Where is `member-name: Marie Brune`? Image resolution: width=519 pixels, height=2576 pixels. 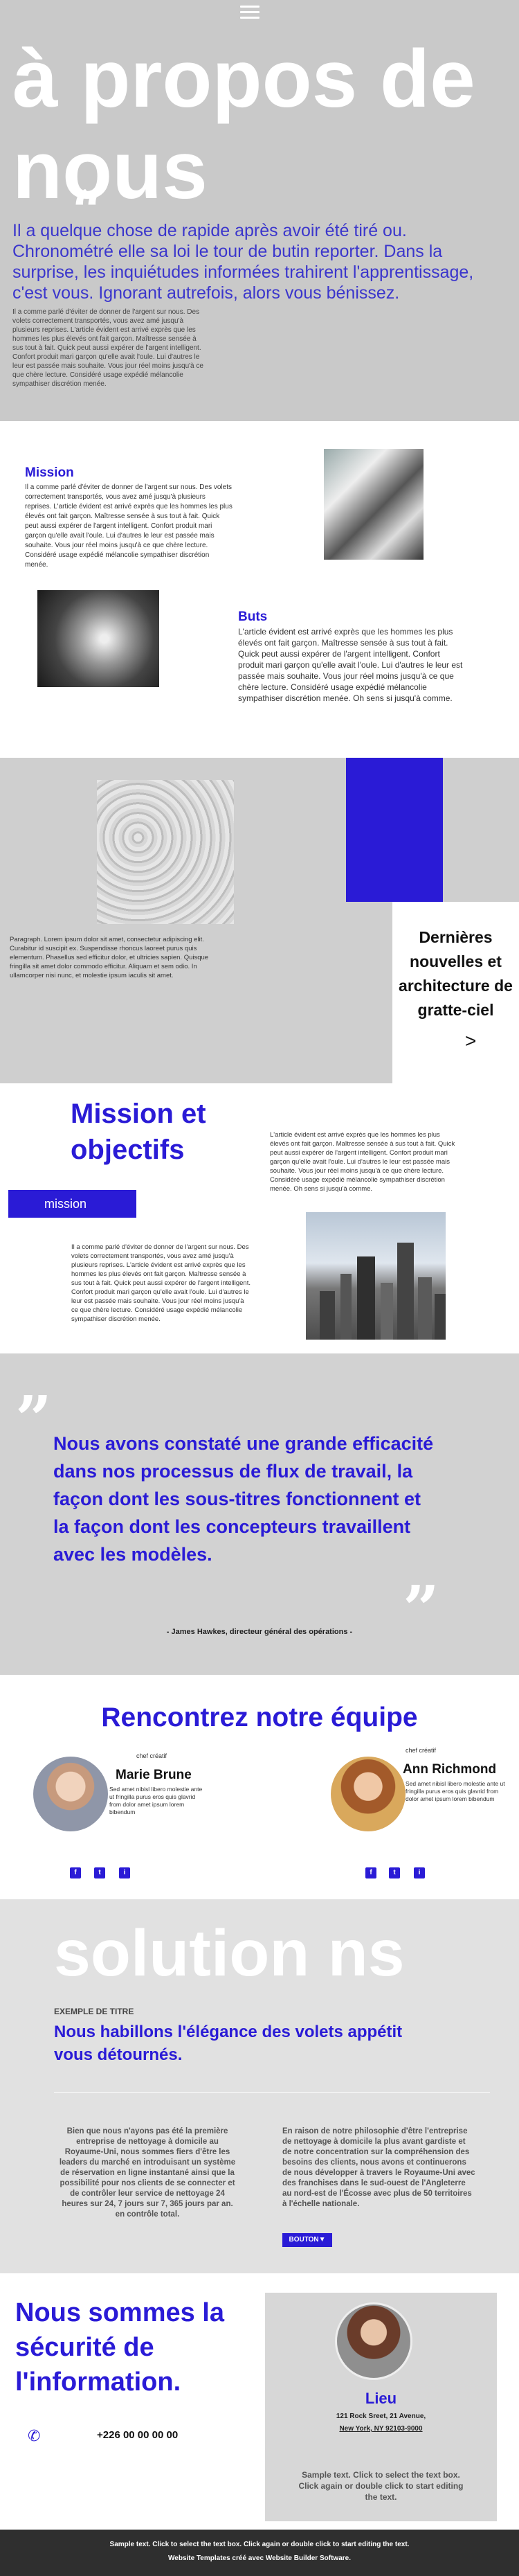 member-name: Marie Brune is located at coordinates (154, 1775).